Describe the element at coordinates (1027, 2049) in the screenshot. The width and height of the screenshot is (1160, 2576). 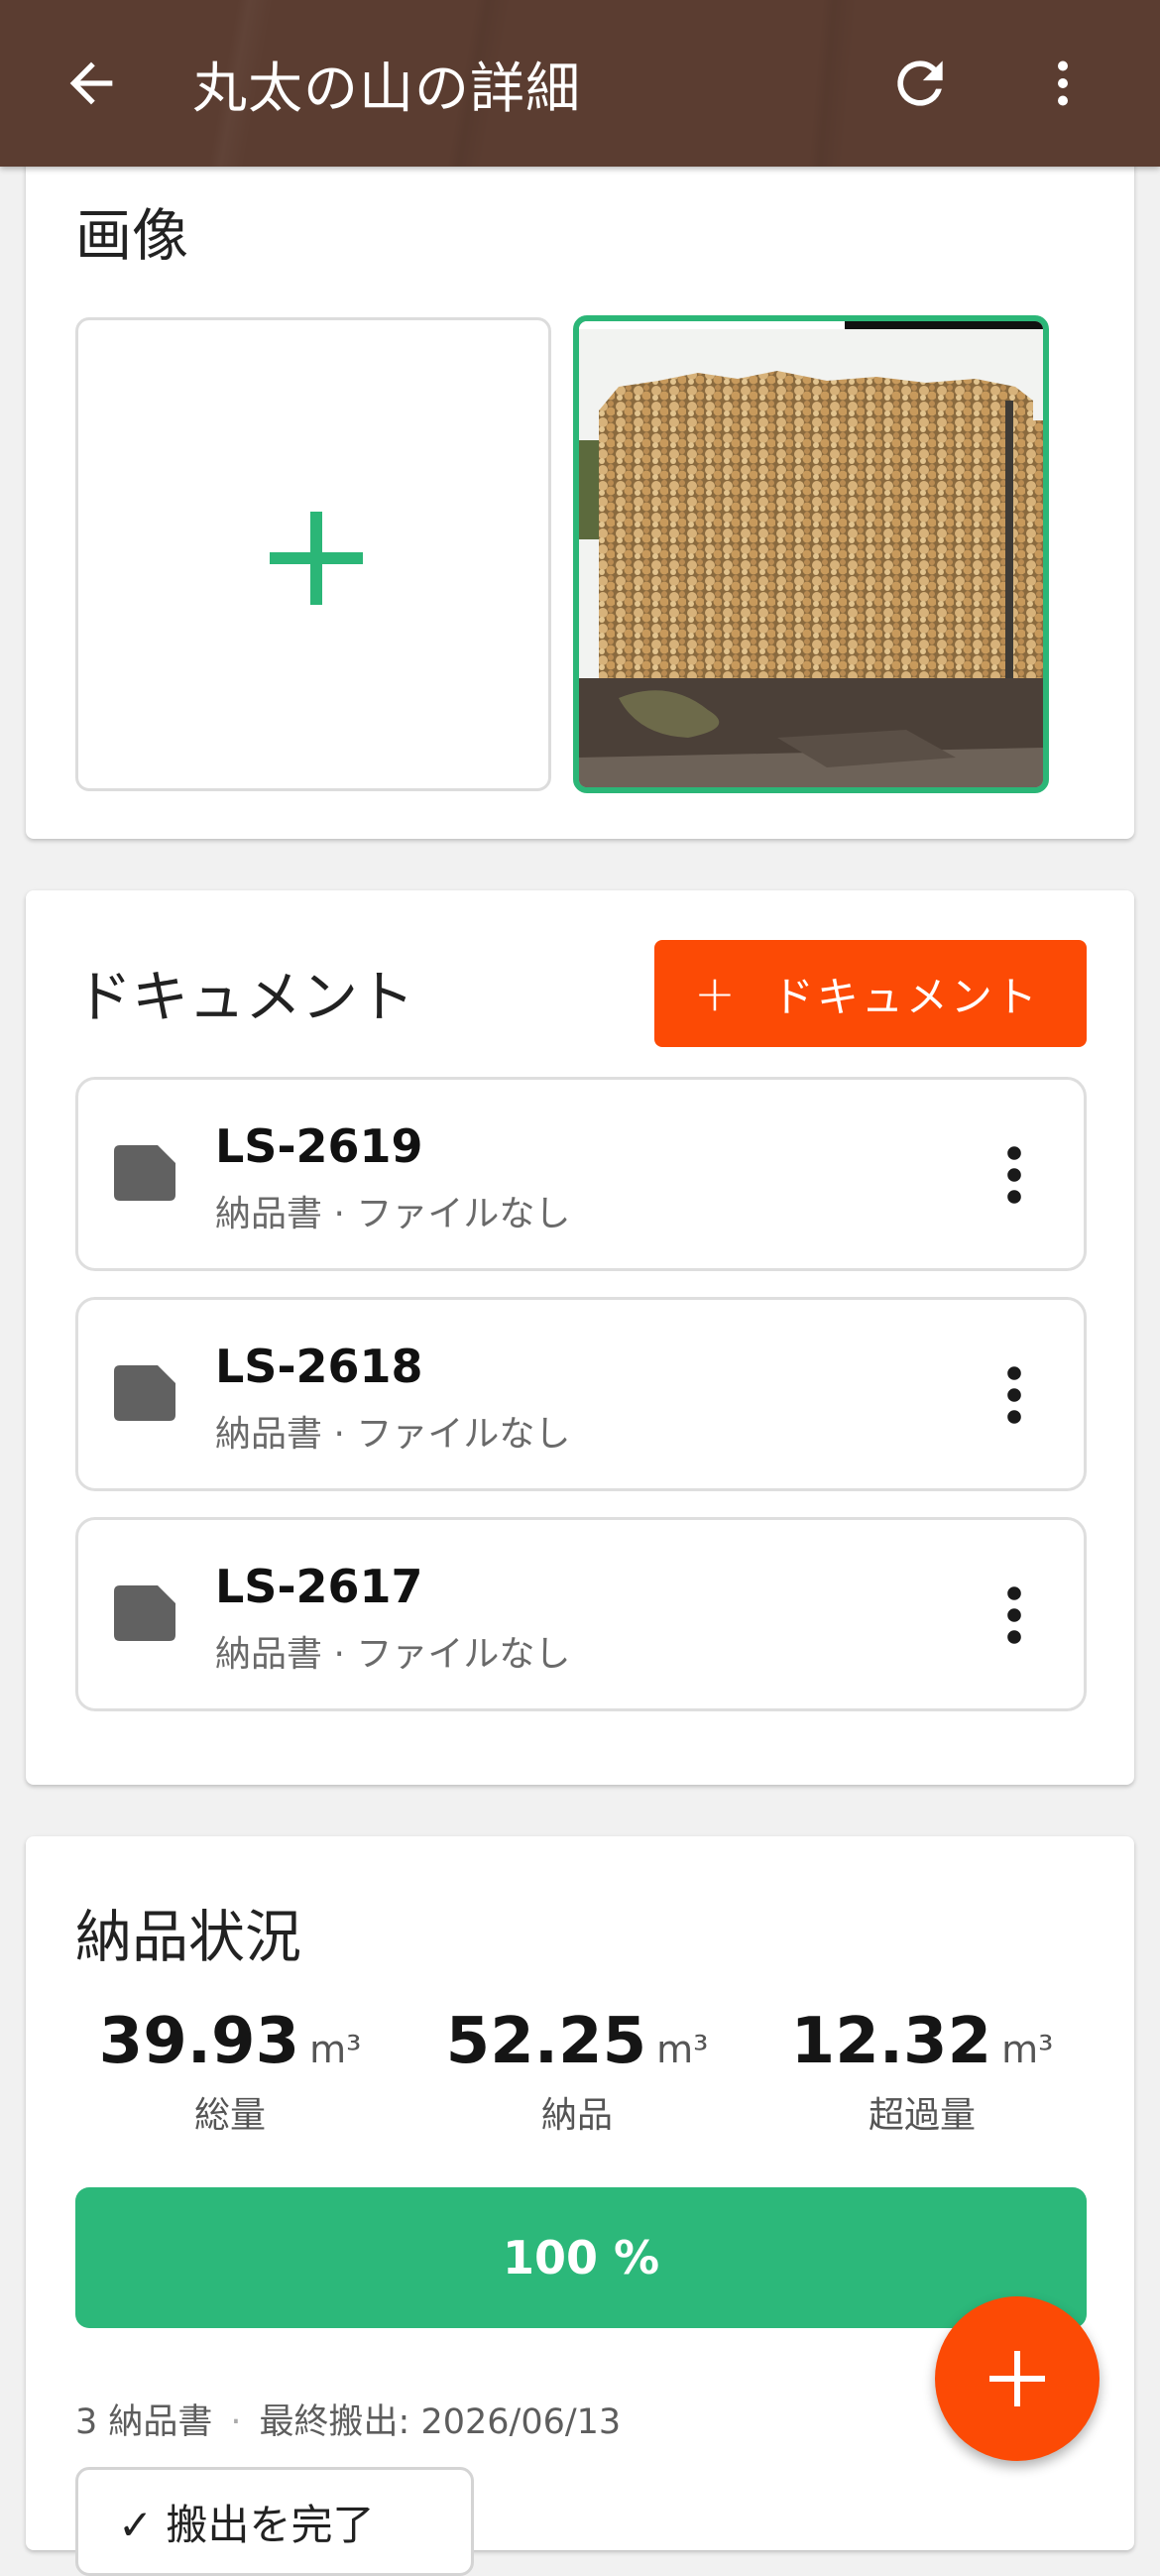
I see `stat-excess-unit: m³` at that location.